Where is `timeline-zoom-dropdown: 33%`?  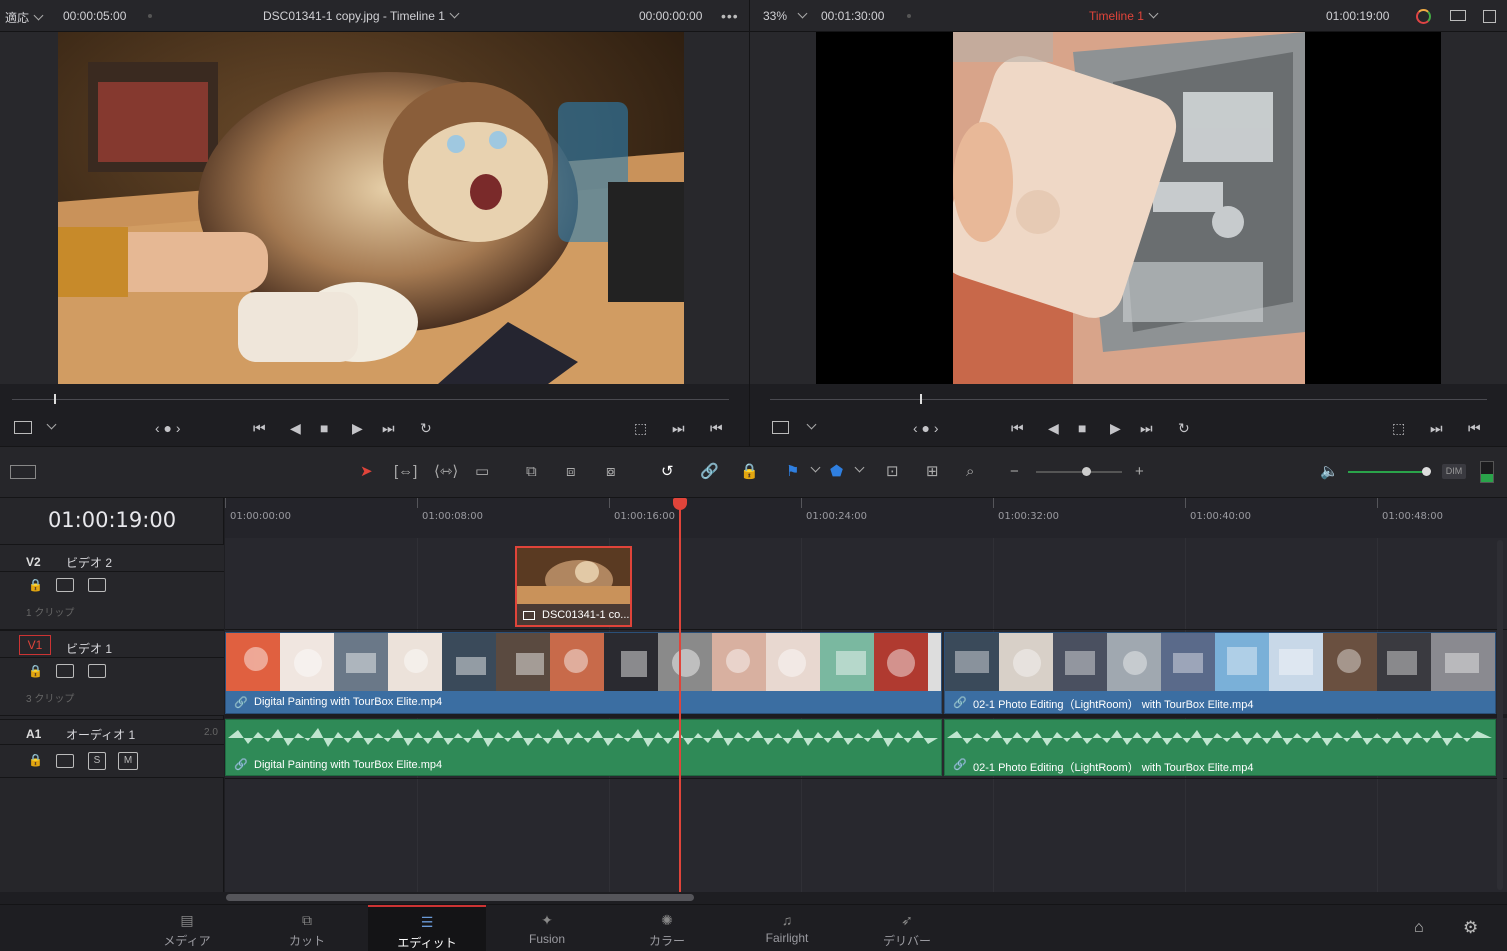 timeline-zoom-dropdown: 33% is located at coordinates (785, 15).